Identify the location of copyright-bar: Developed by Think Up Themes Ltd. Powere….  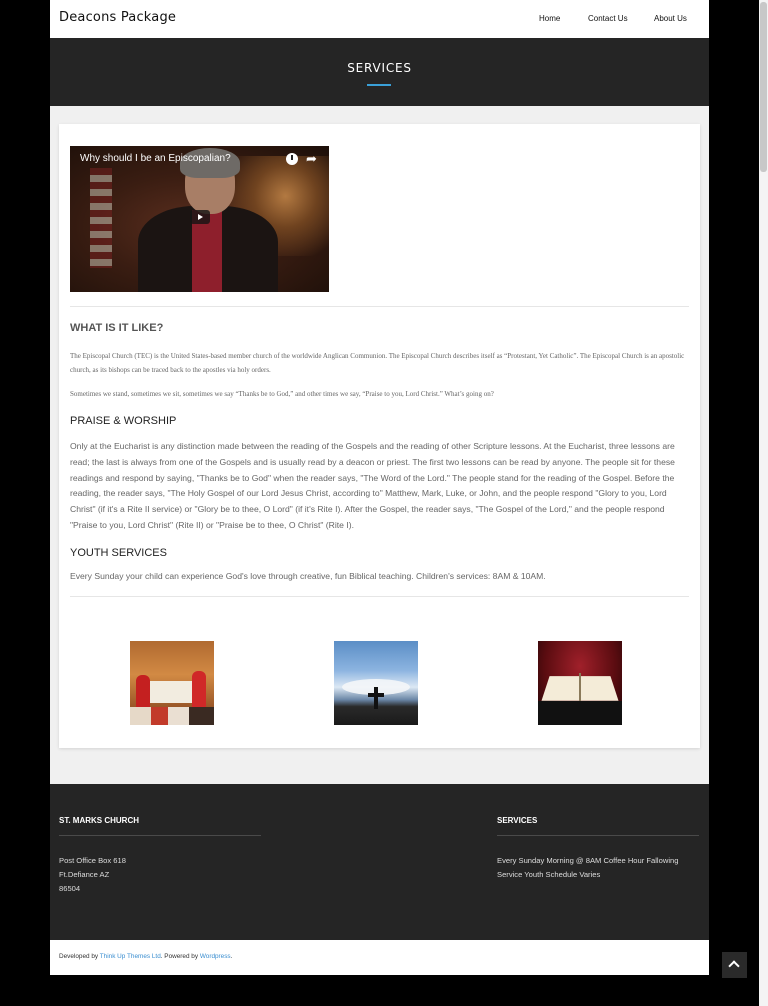
(379, 957).